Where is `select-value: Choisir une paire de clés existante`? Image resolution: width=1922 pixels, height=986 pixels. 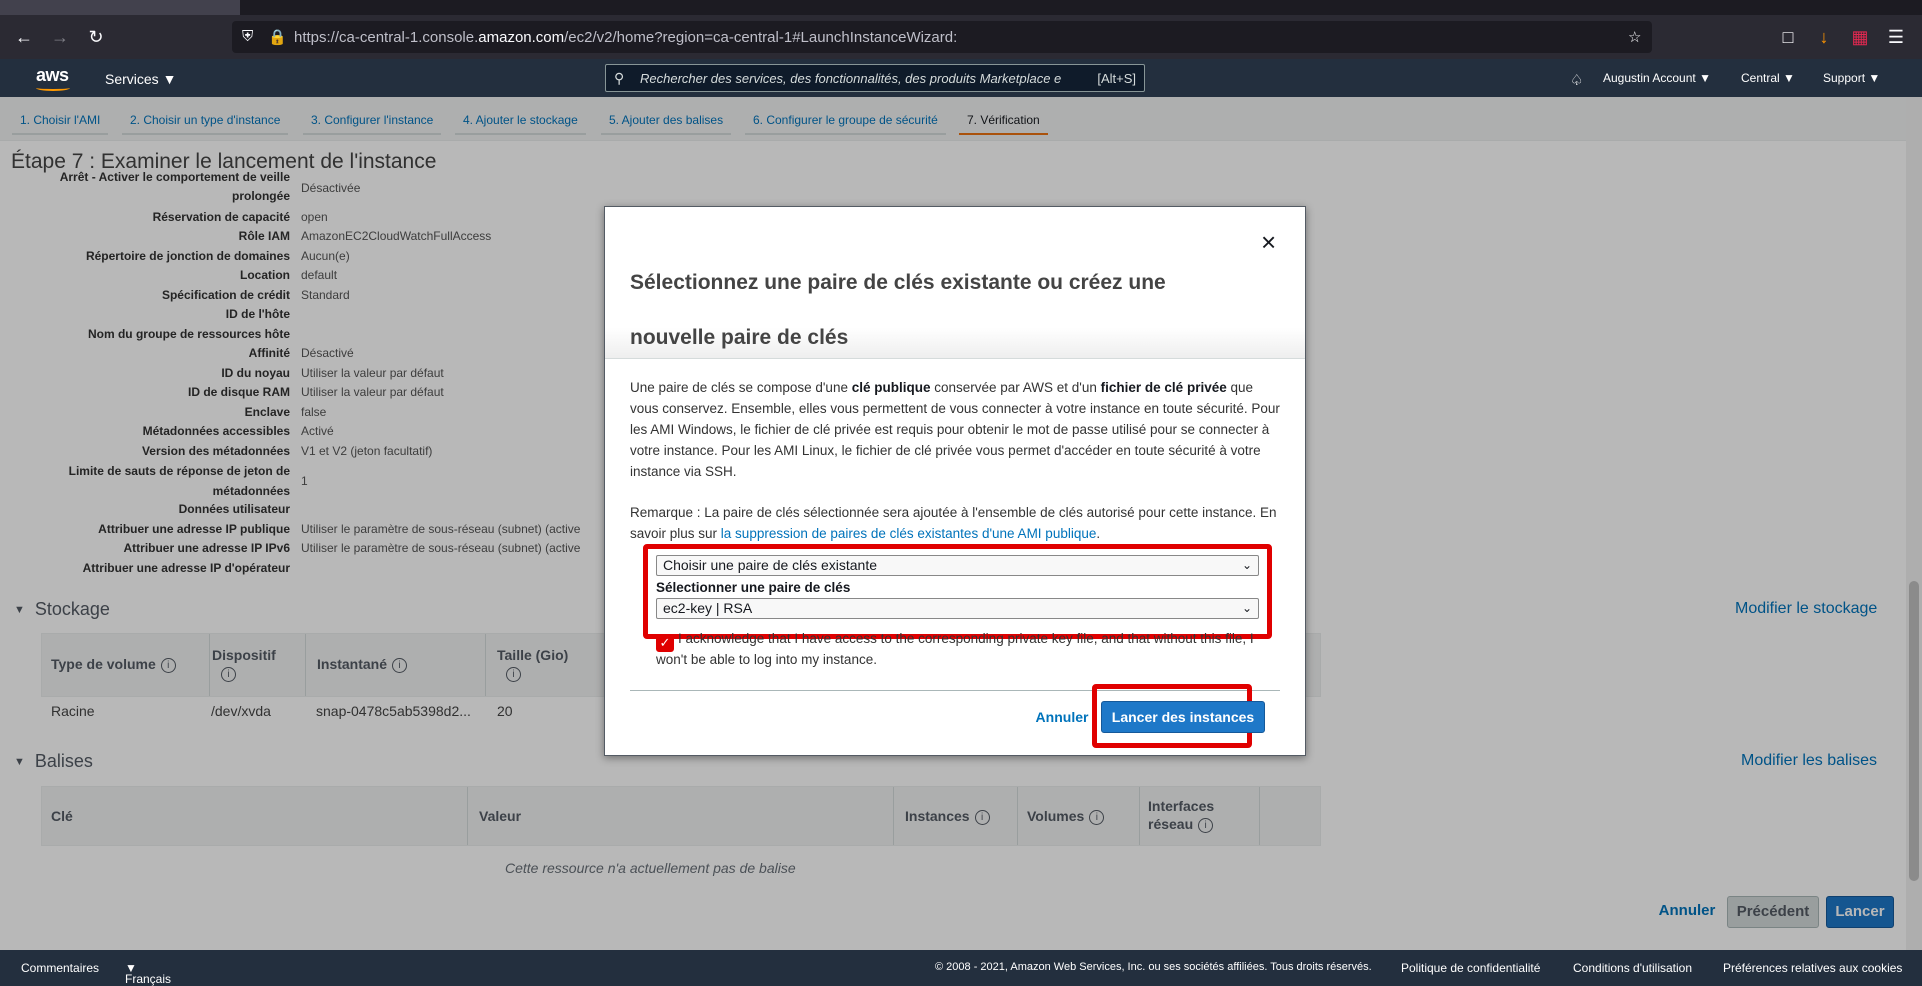 select-value: Choisir une paire de clés existante is located at coordinates (770, 565).